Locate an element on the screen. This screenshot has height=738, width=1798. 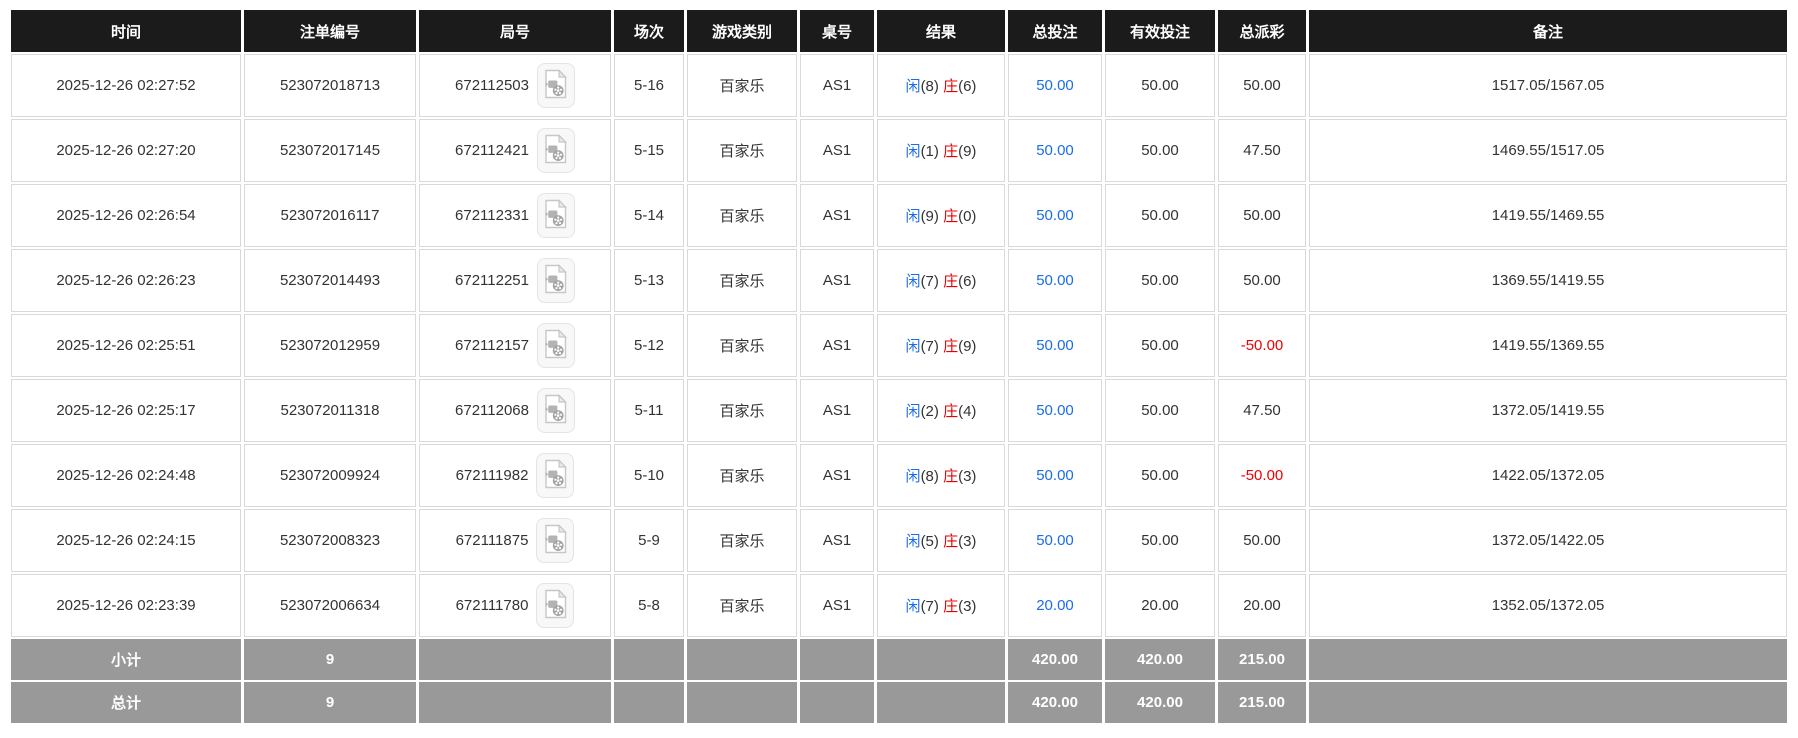
result-banker-score: (0) is located at coordinates (967, 216).